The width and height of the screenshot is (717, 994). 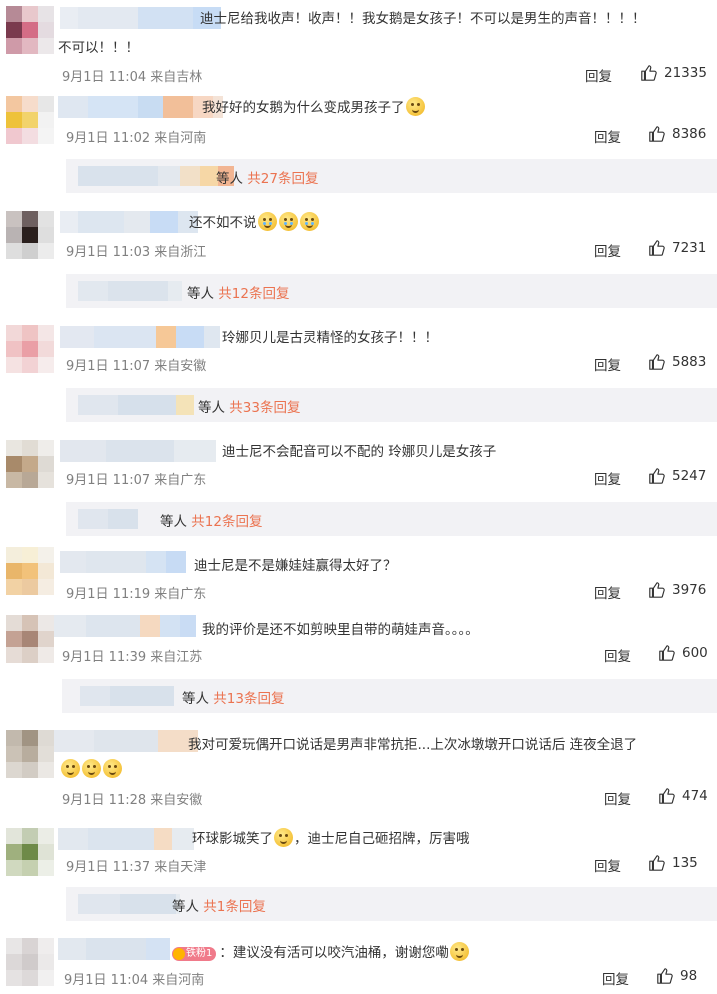 I want to click on like-button: 474, so click(x=683, y=796).